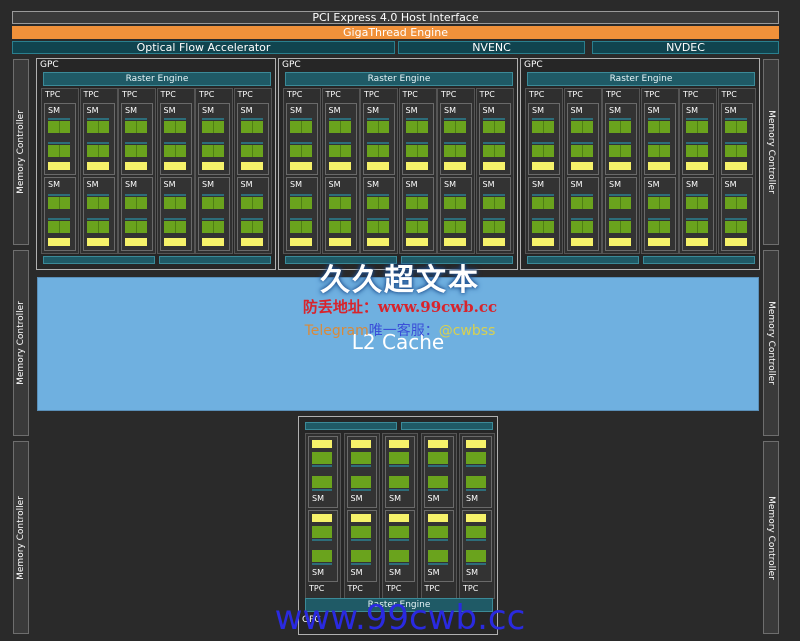  I want to click on watermark-address: 防丢地址：www.99cwb.cc, so click(400, 307).